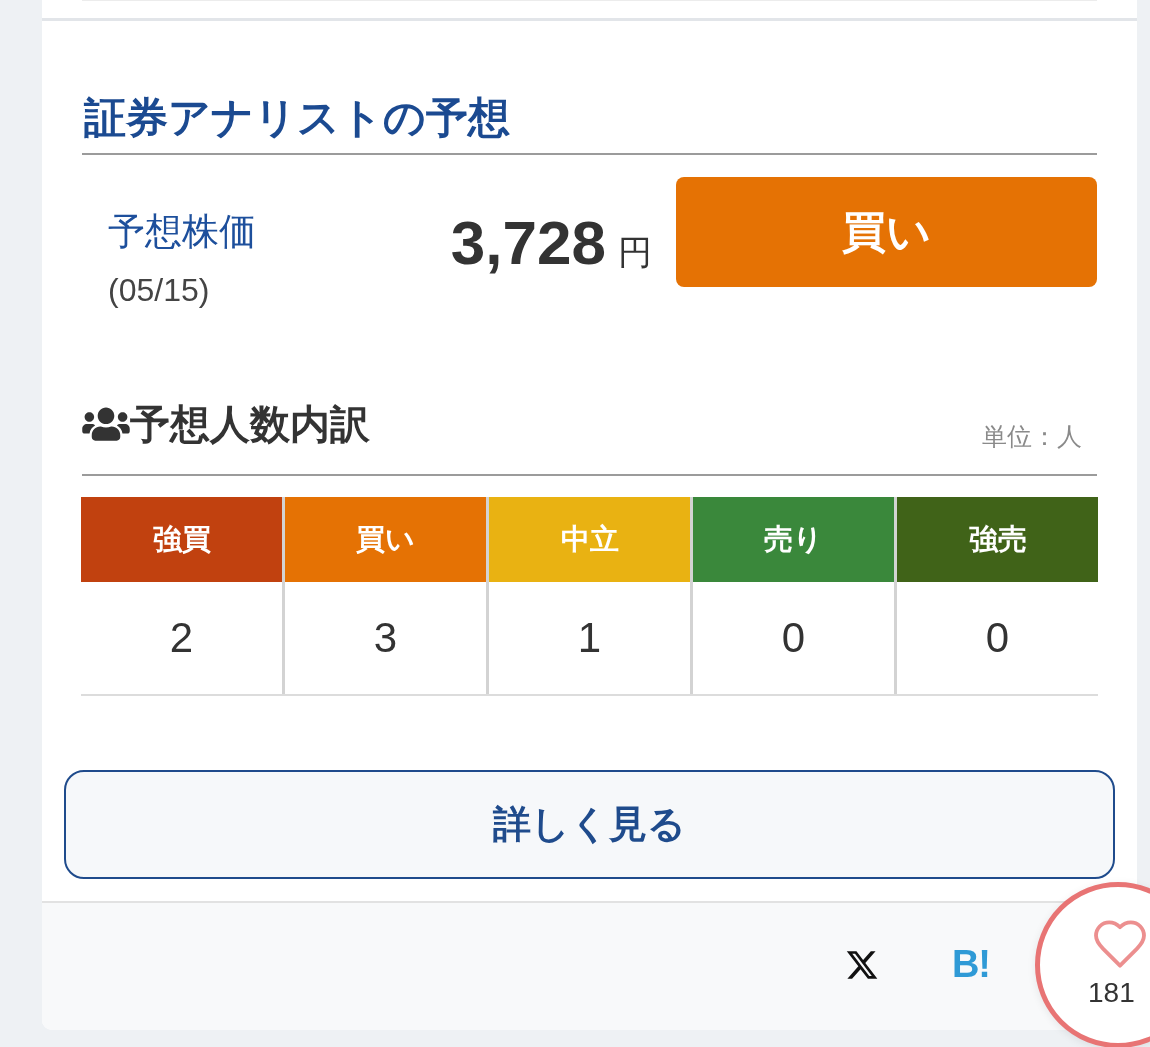 The image size is (1150, 1047). What do you see at coordinates (589, 638) in the screenshot?
I see `table-cell: 1` at bounding box center [589, 638].